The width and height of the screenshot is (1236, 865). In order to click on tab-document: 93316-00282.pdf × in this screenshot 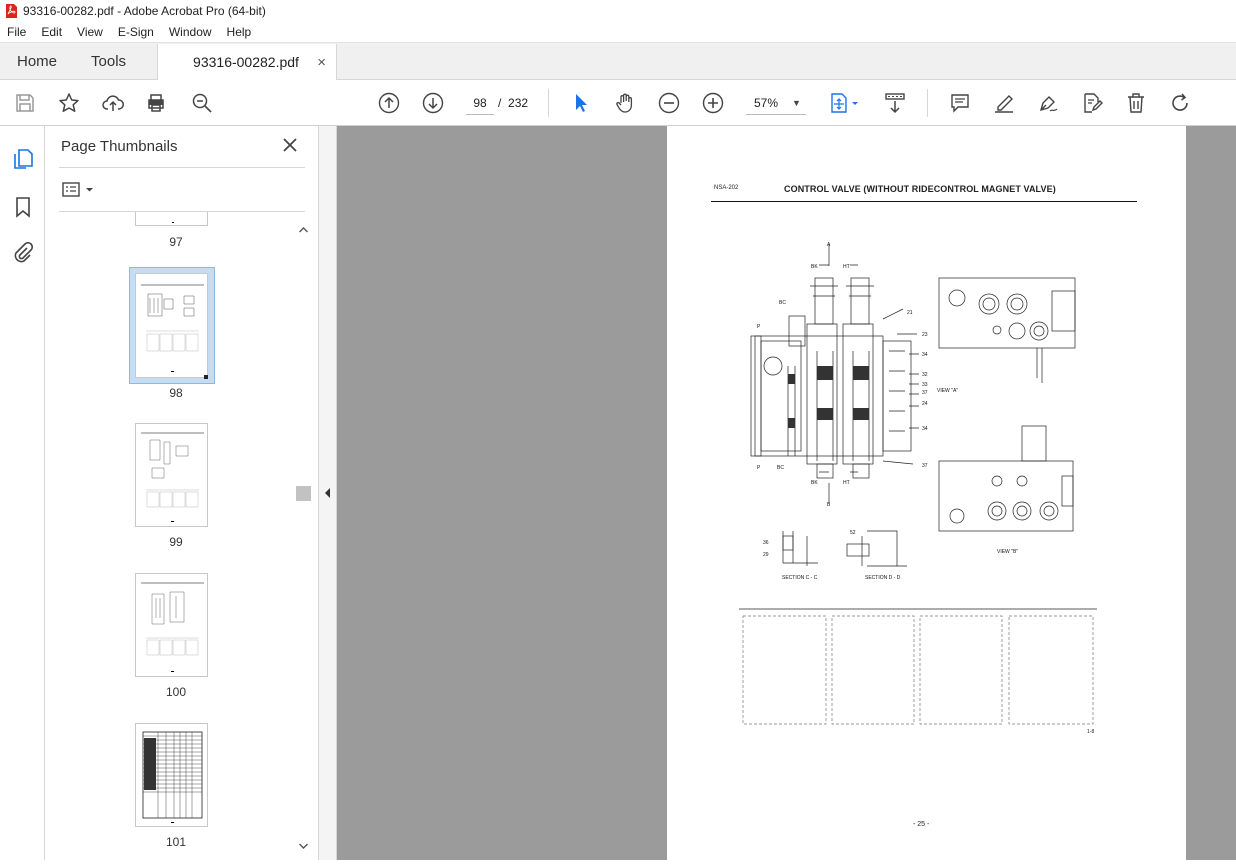, I will do `click(247, 62)`.